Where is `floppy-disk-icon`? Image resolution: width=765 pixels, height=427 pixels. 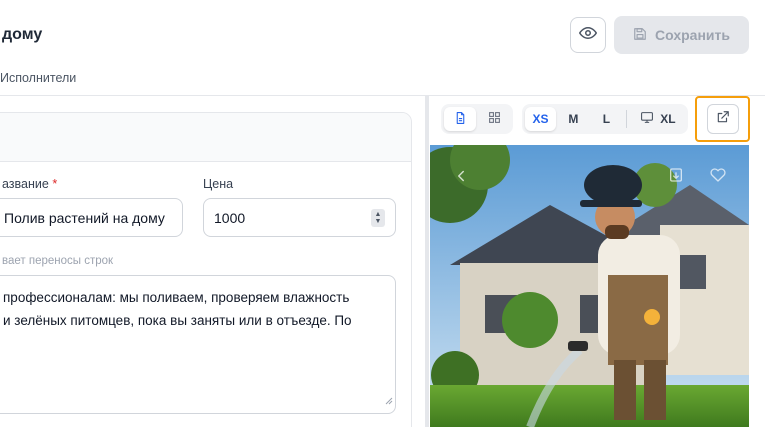 floppy-disk-icon is located at coordinates (640, 35).